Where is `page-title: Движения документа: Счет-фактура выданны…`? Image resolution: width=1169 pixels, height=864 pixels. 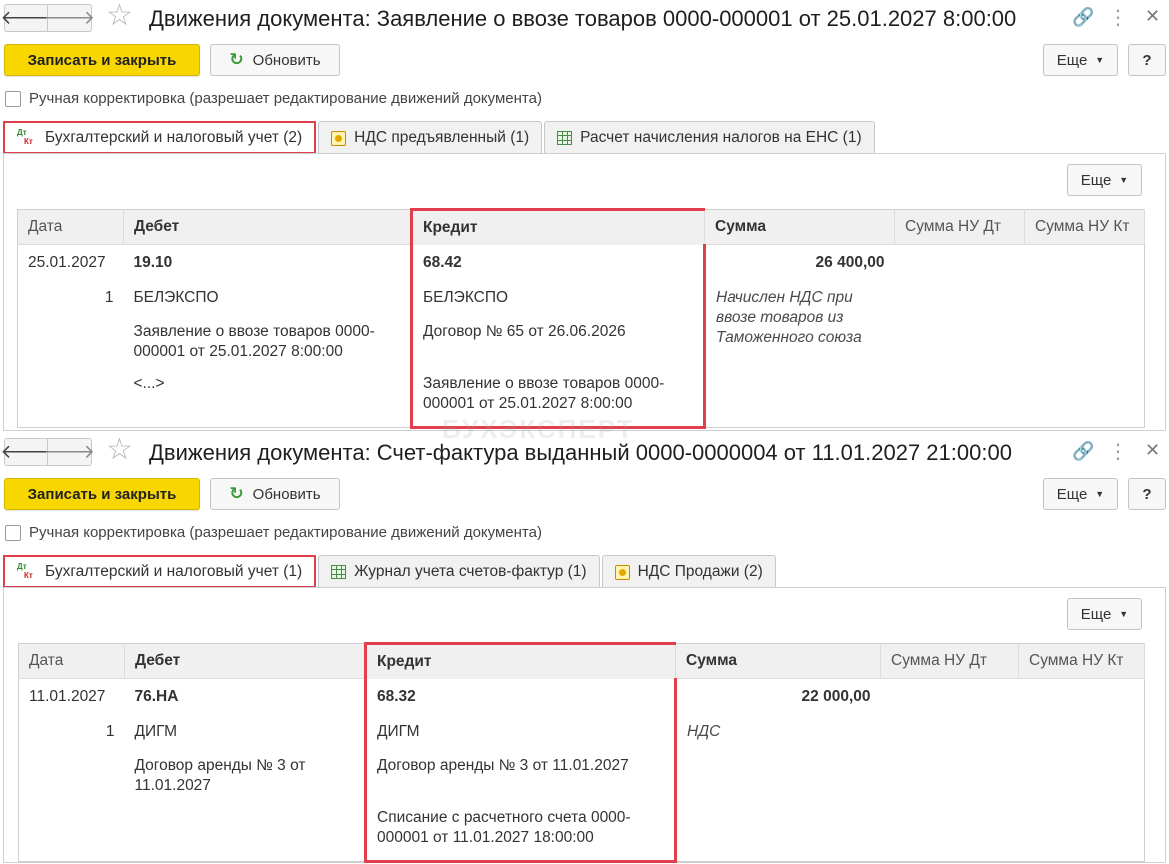 page-title: Движения документа: Счет-фактура выданны… is located at coordinates (580, 452).